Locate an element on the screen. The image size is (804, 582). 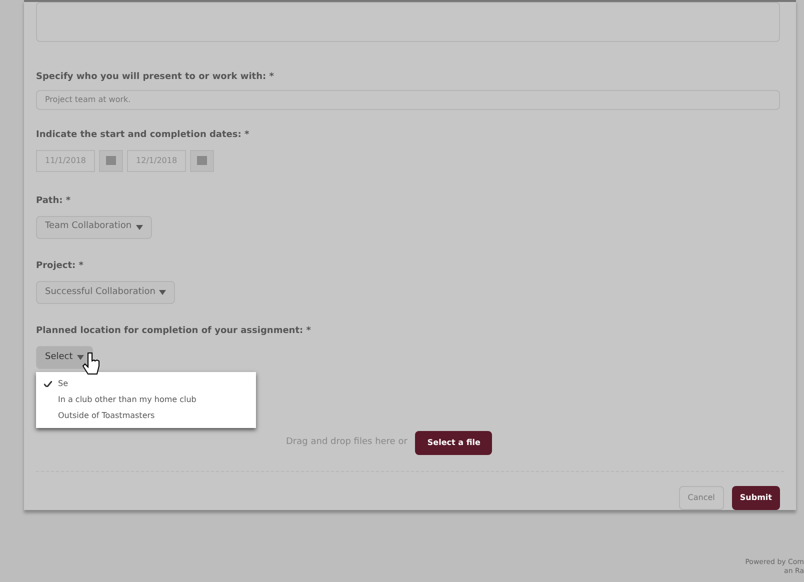
option-label: Se is located at coordinates (63, 384).